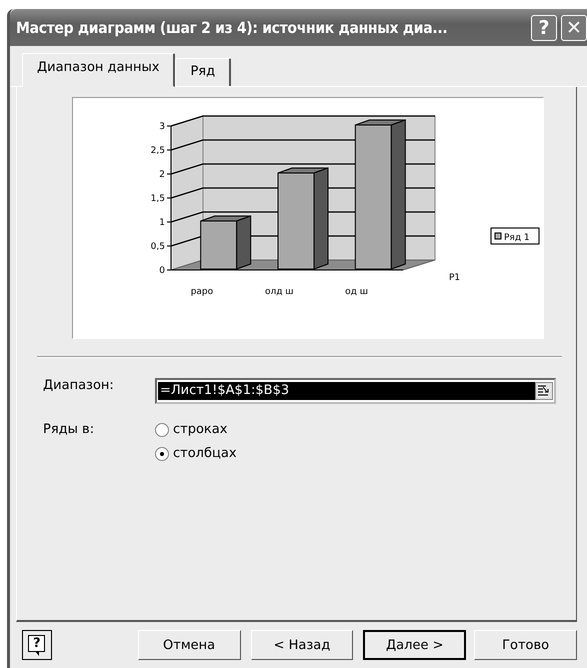  What do you see at coordinates (69, 430) in the screenshot?
I see `series-in-label: Ряды в:` at bounding box center [69, 430].